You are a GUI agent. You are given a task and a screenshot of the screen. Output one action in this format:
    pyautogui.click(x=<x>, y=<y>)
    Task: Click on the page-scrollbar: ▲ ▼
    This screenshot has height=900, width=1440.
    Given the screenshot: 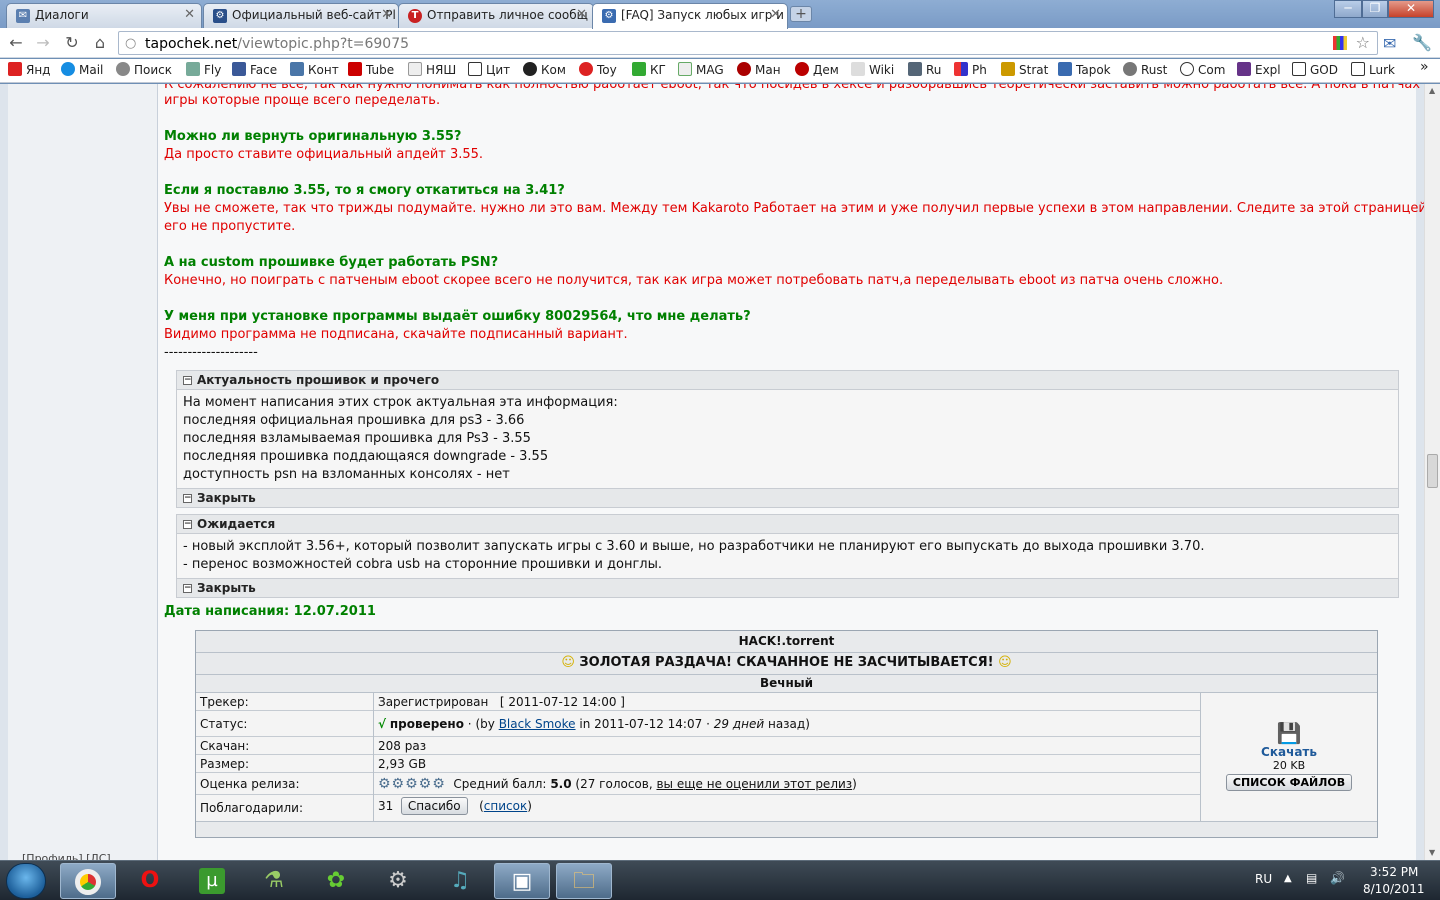 What is the action you would take?
    pyautogui.click(x=1432, y=472)
    